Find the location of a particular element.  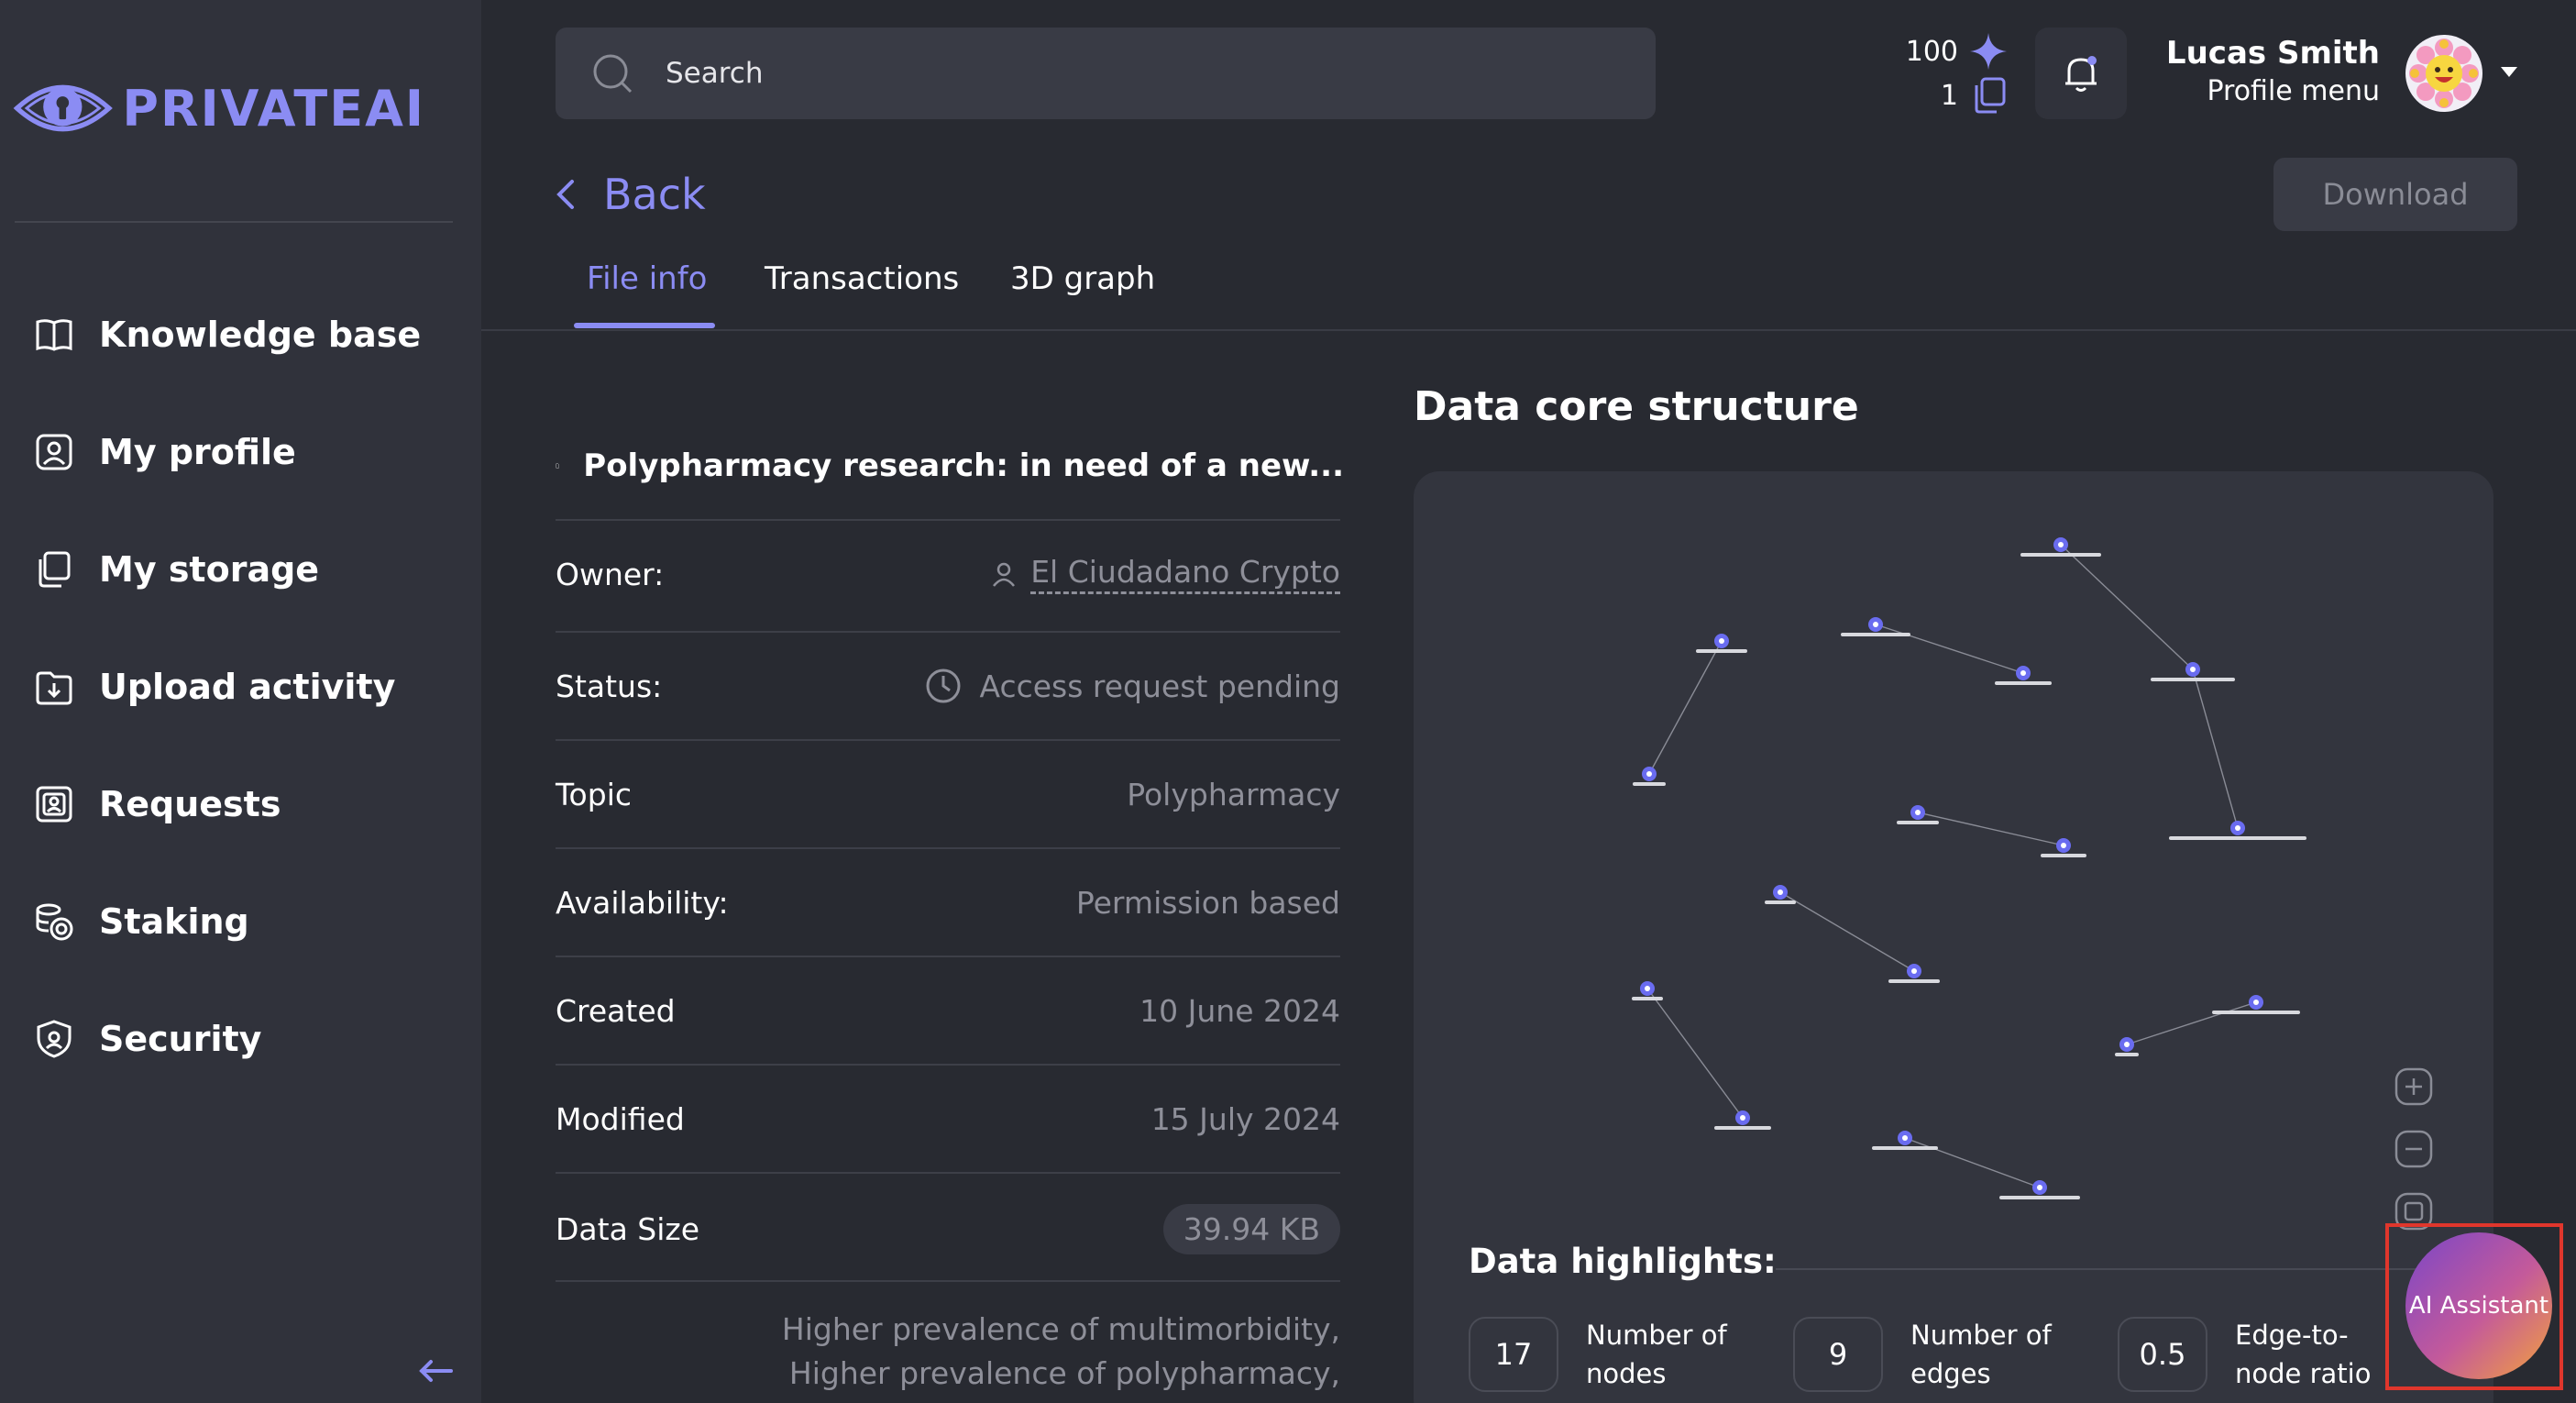

avatar is located at coordinates (2443, 73).